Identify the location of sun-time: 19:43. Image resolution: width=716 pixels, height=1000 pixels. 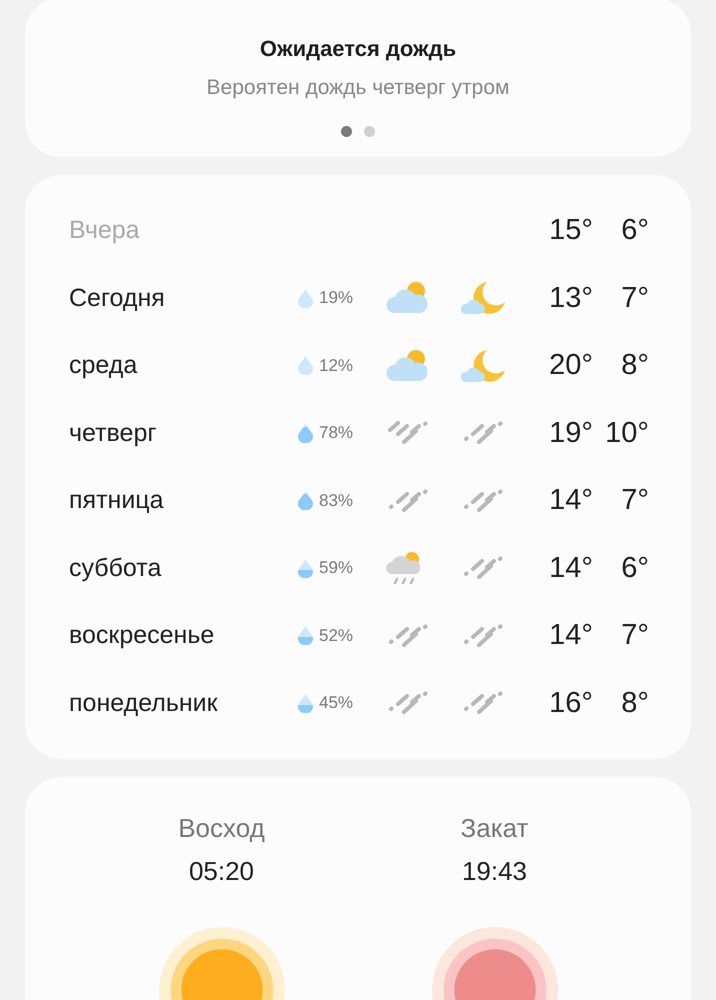
(495, 871).